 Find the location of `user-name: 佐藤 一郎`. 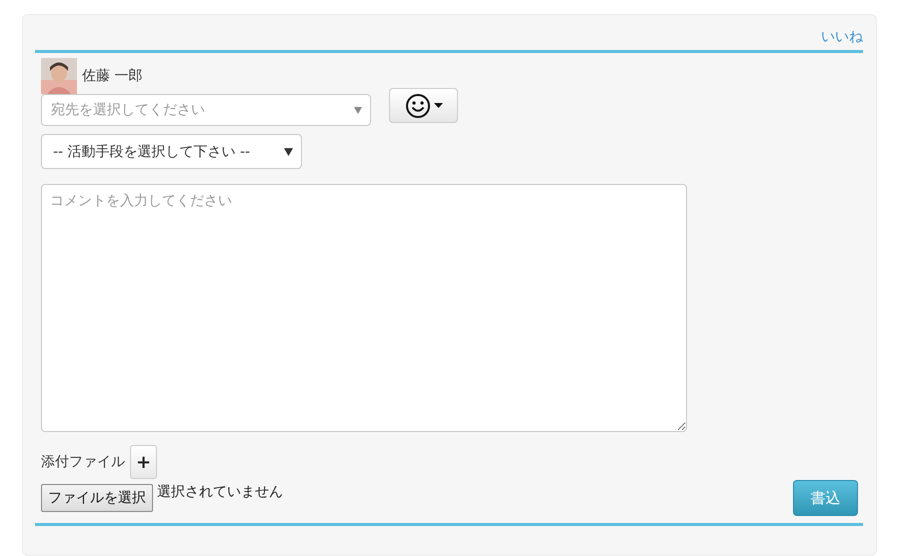

user-name: 佐藤 一郎 is located at coordinates (112, 76).